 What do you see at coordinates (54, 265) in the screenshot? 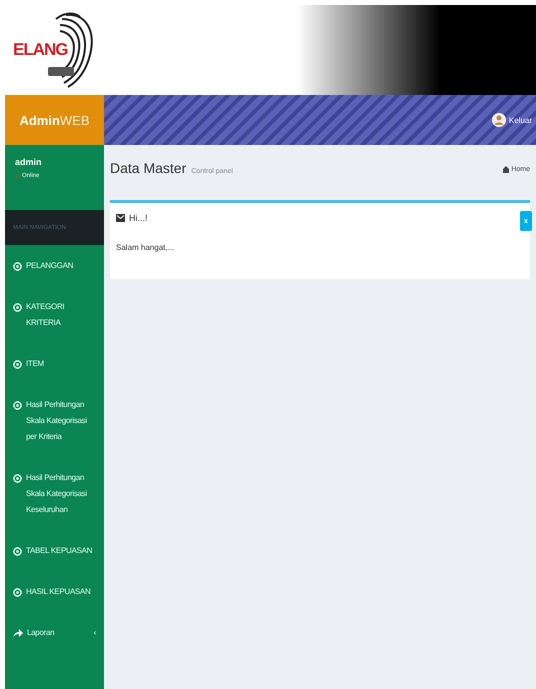
I see `nav-item: PELANGGAN` at bounding box center [54, 265].